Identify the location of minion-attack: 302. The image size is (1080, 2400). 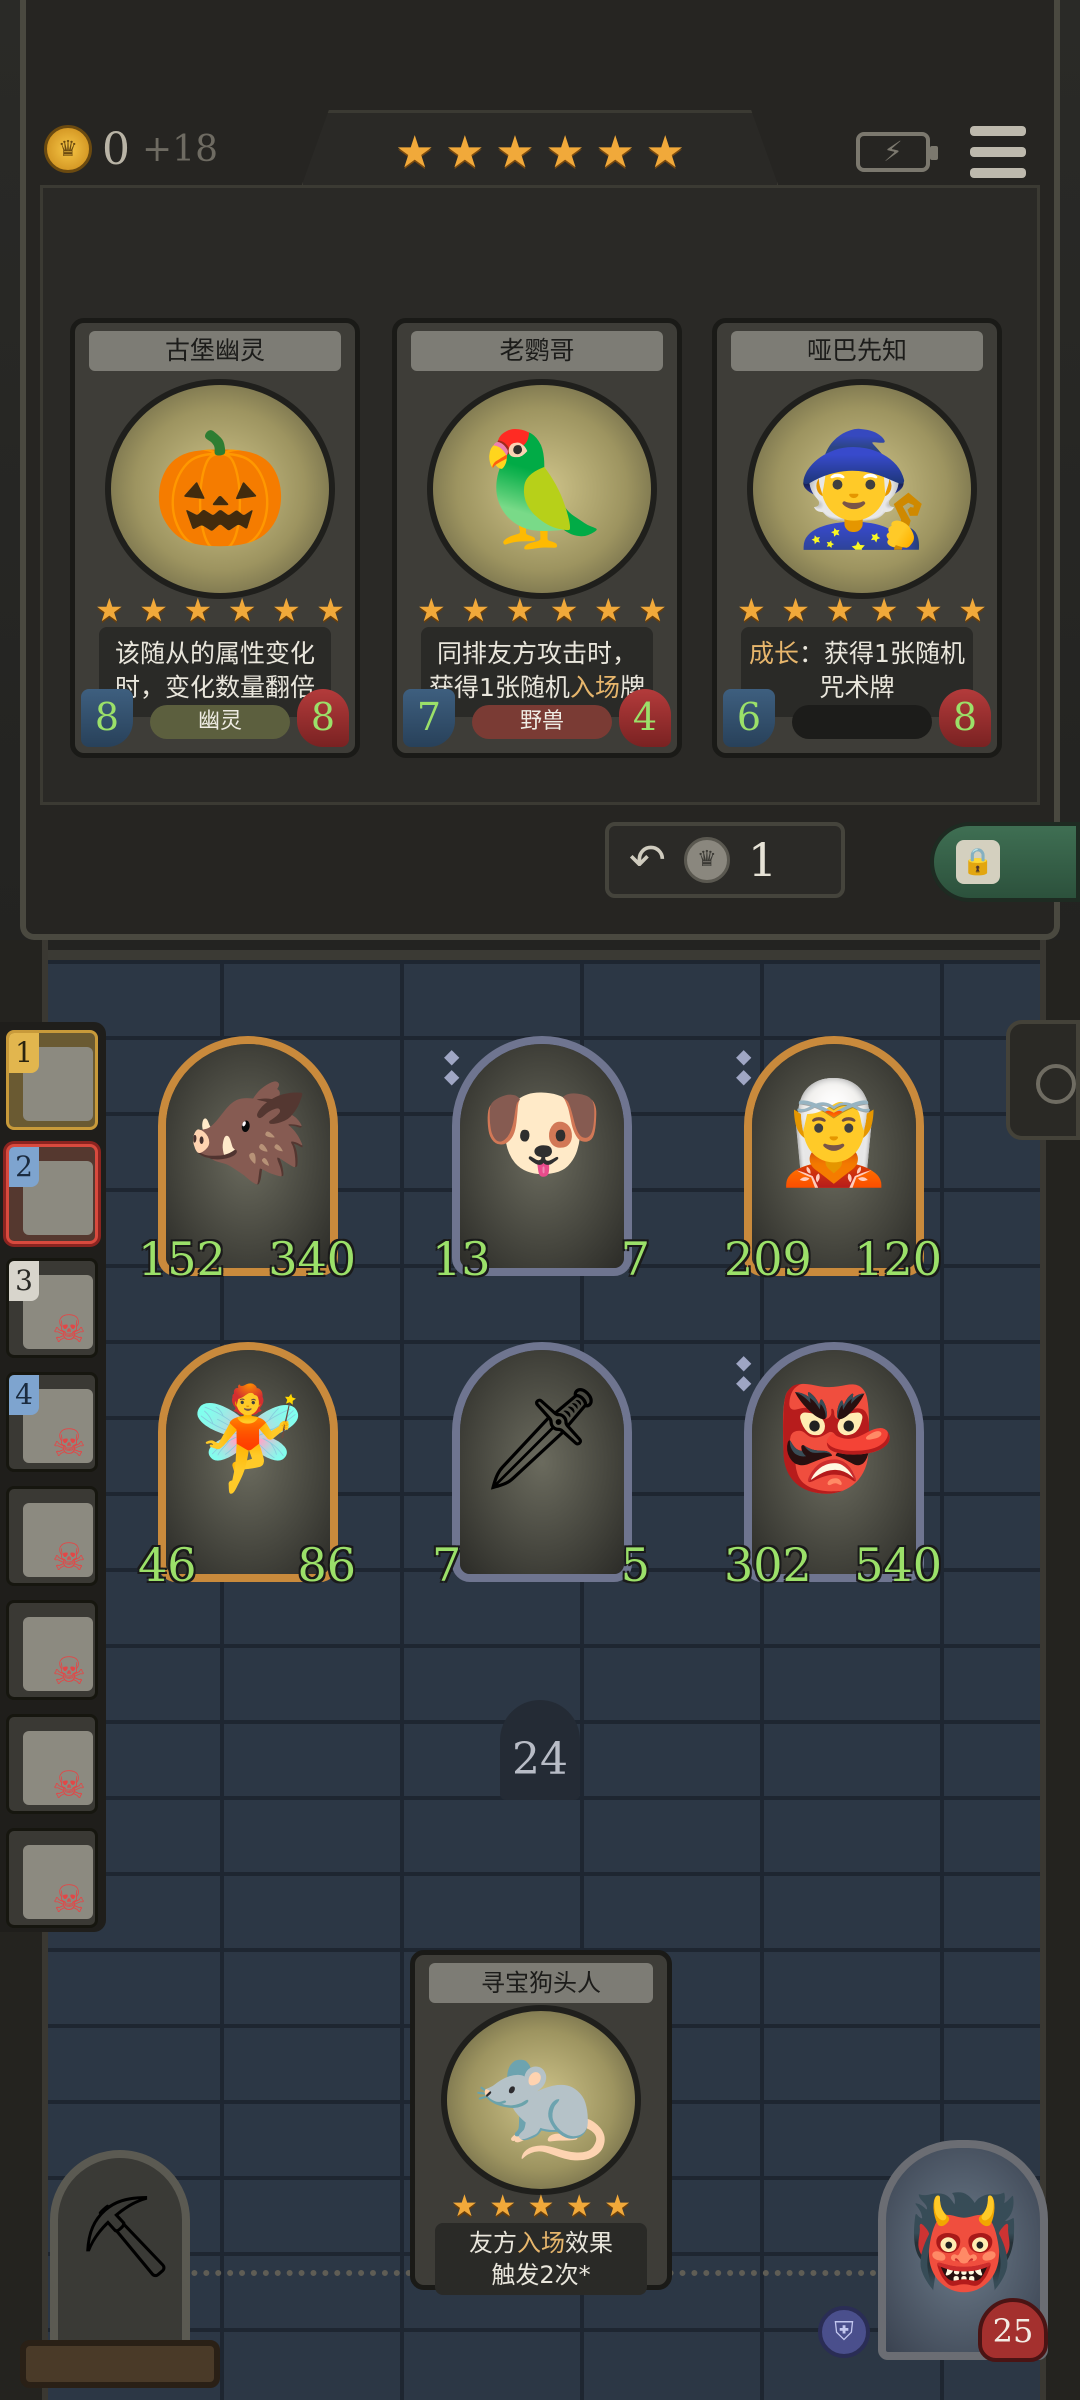
(768, 1568).